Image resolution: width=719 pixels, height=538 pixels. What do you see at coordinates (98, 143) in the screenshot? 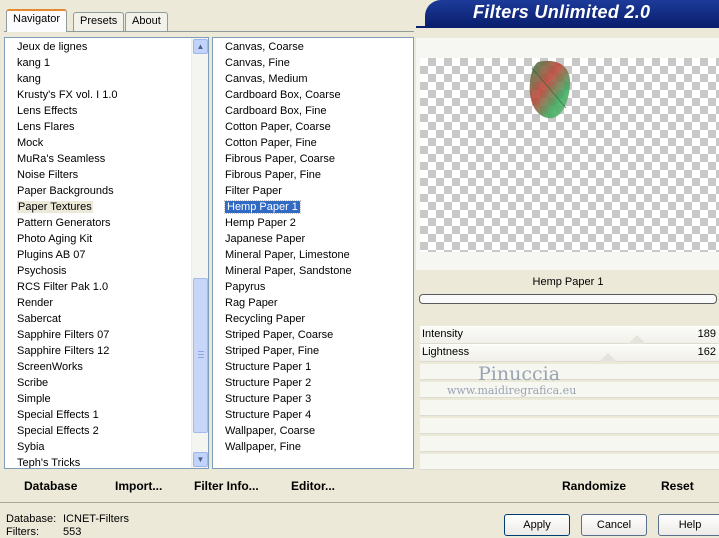
I see `list-item: Mock` at bounding box center [98, 143].